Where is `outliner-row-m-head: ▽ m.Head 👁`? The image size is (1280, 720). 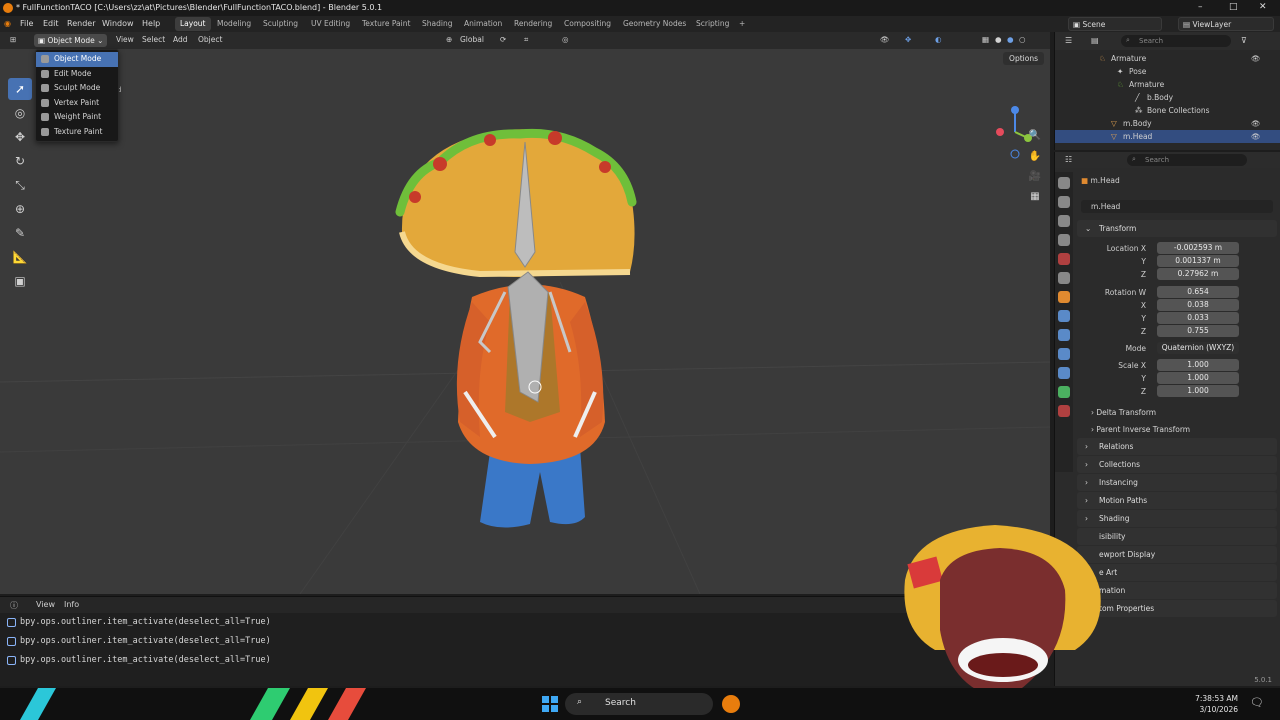 outliner-row-m-head: ▽ m.Head 👁 is located at coordinates (1167, 136).